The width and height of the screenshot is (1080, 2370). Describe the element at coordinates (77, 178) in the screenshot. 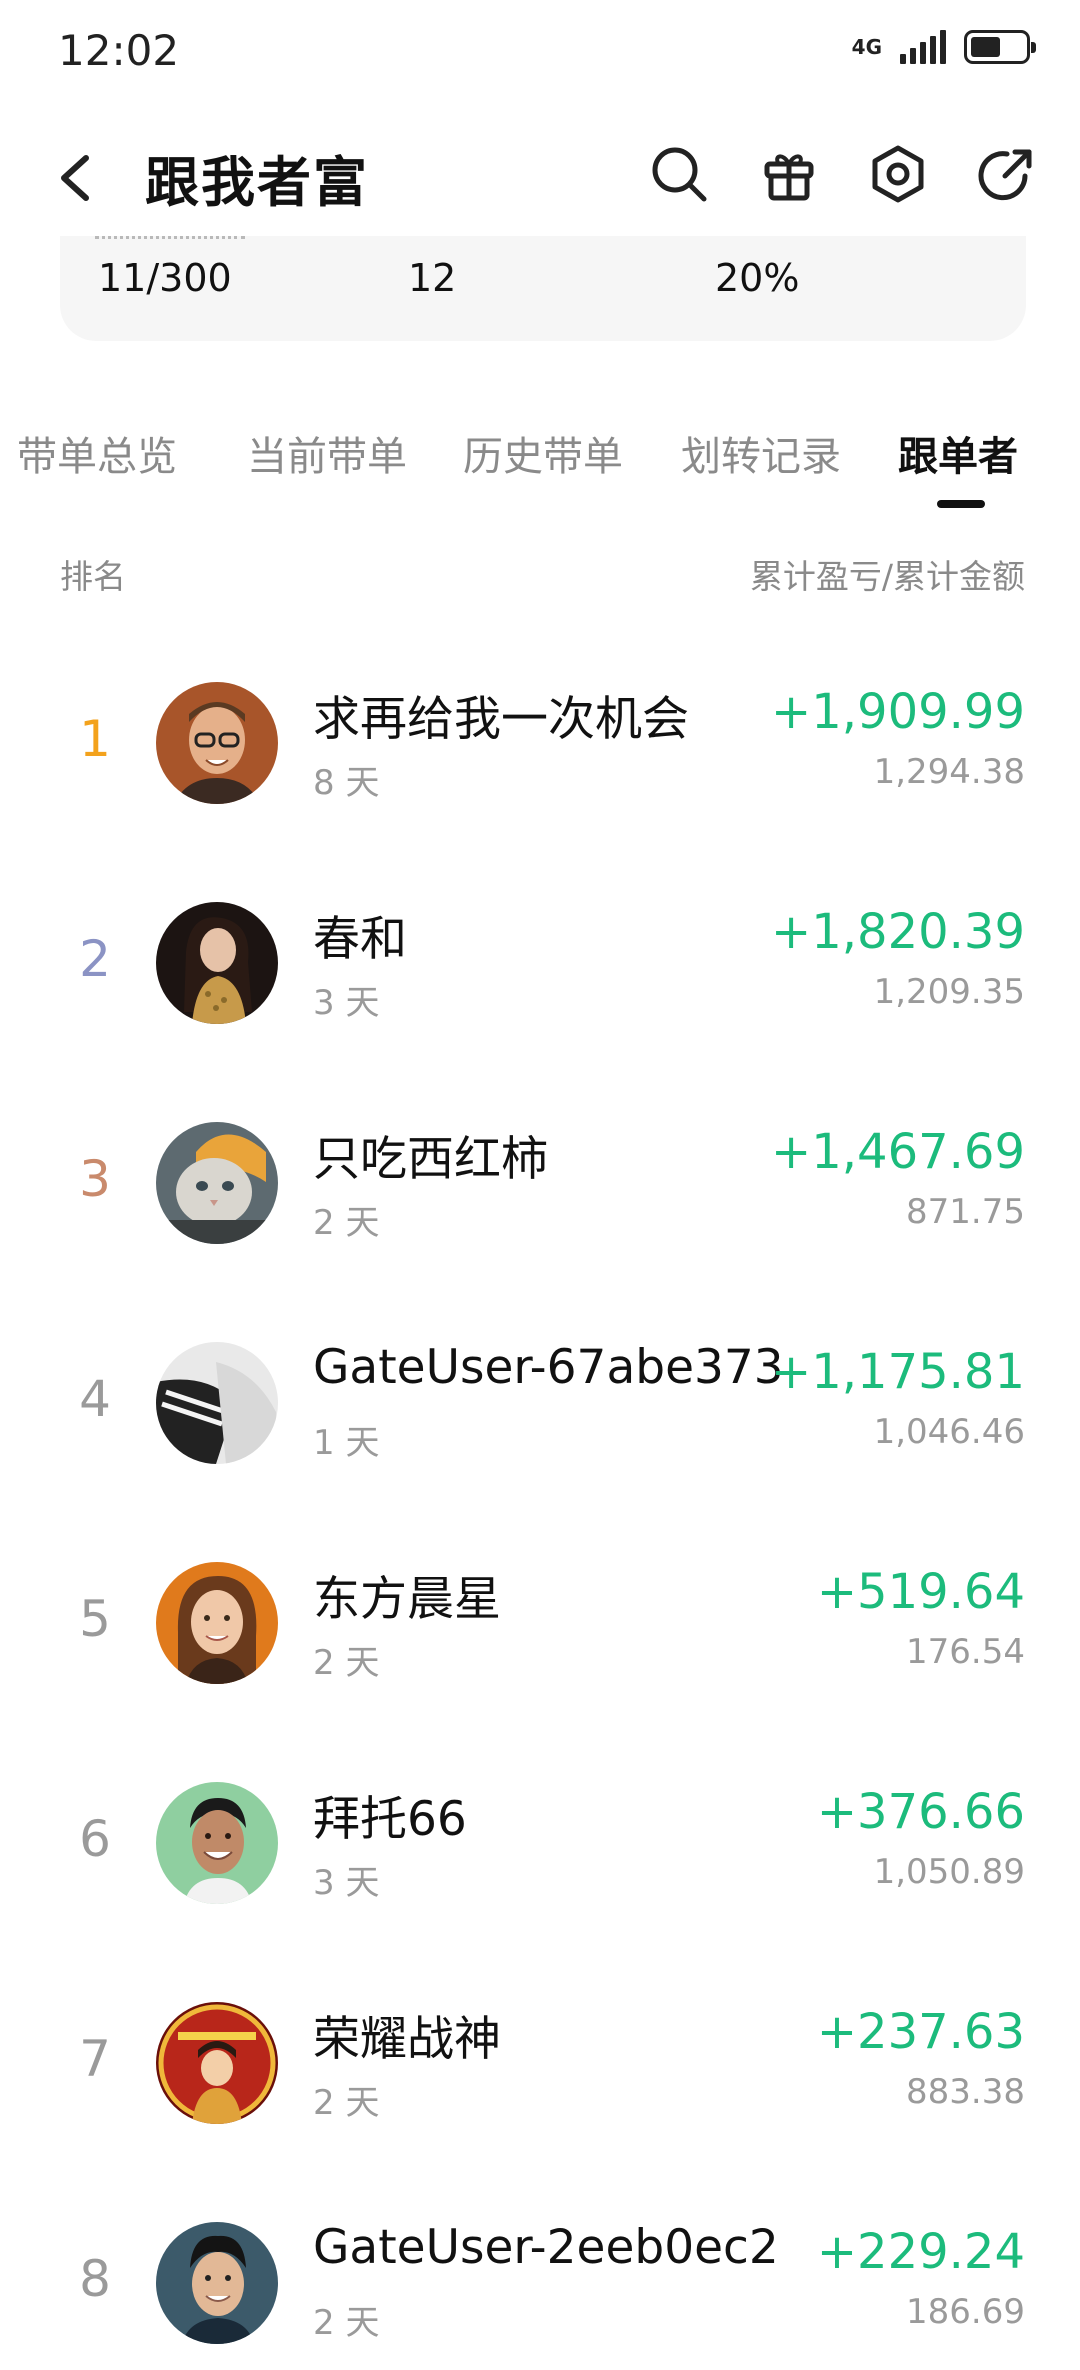

I see `back-icon` at that location.